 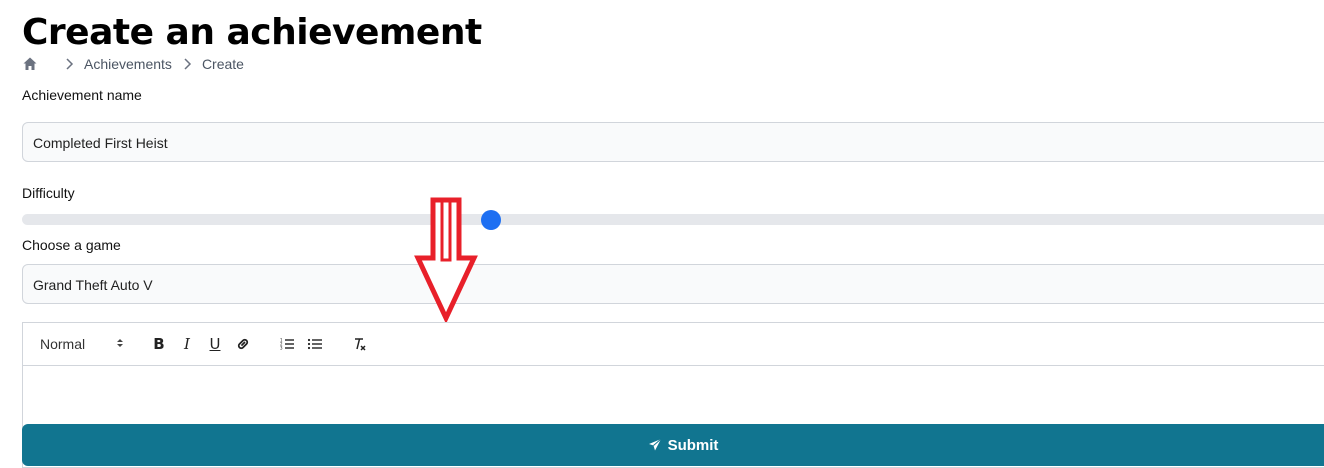 What do you see at coordinates (287, 344) in the screenshot?
I see `ordered-list-icon: 123` at bounding box center [287, 344].